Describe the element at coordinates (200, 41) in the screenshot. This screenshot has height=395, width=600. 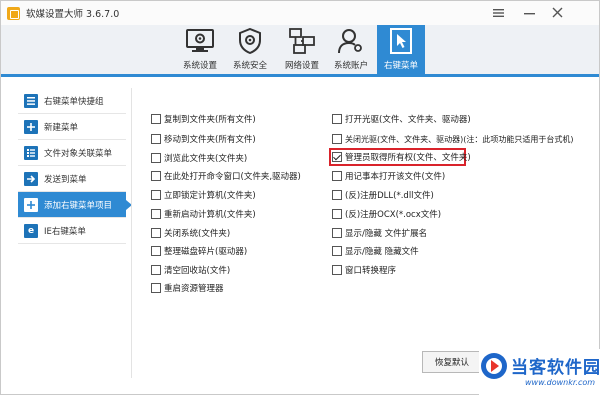
I see `monitor-gear-icon` at that location.